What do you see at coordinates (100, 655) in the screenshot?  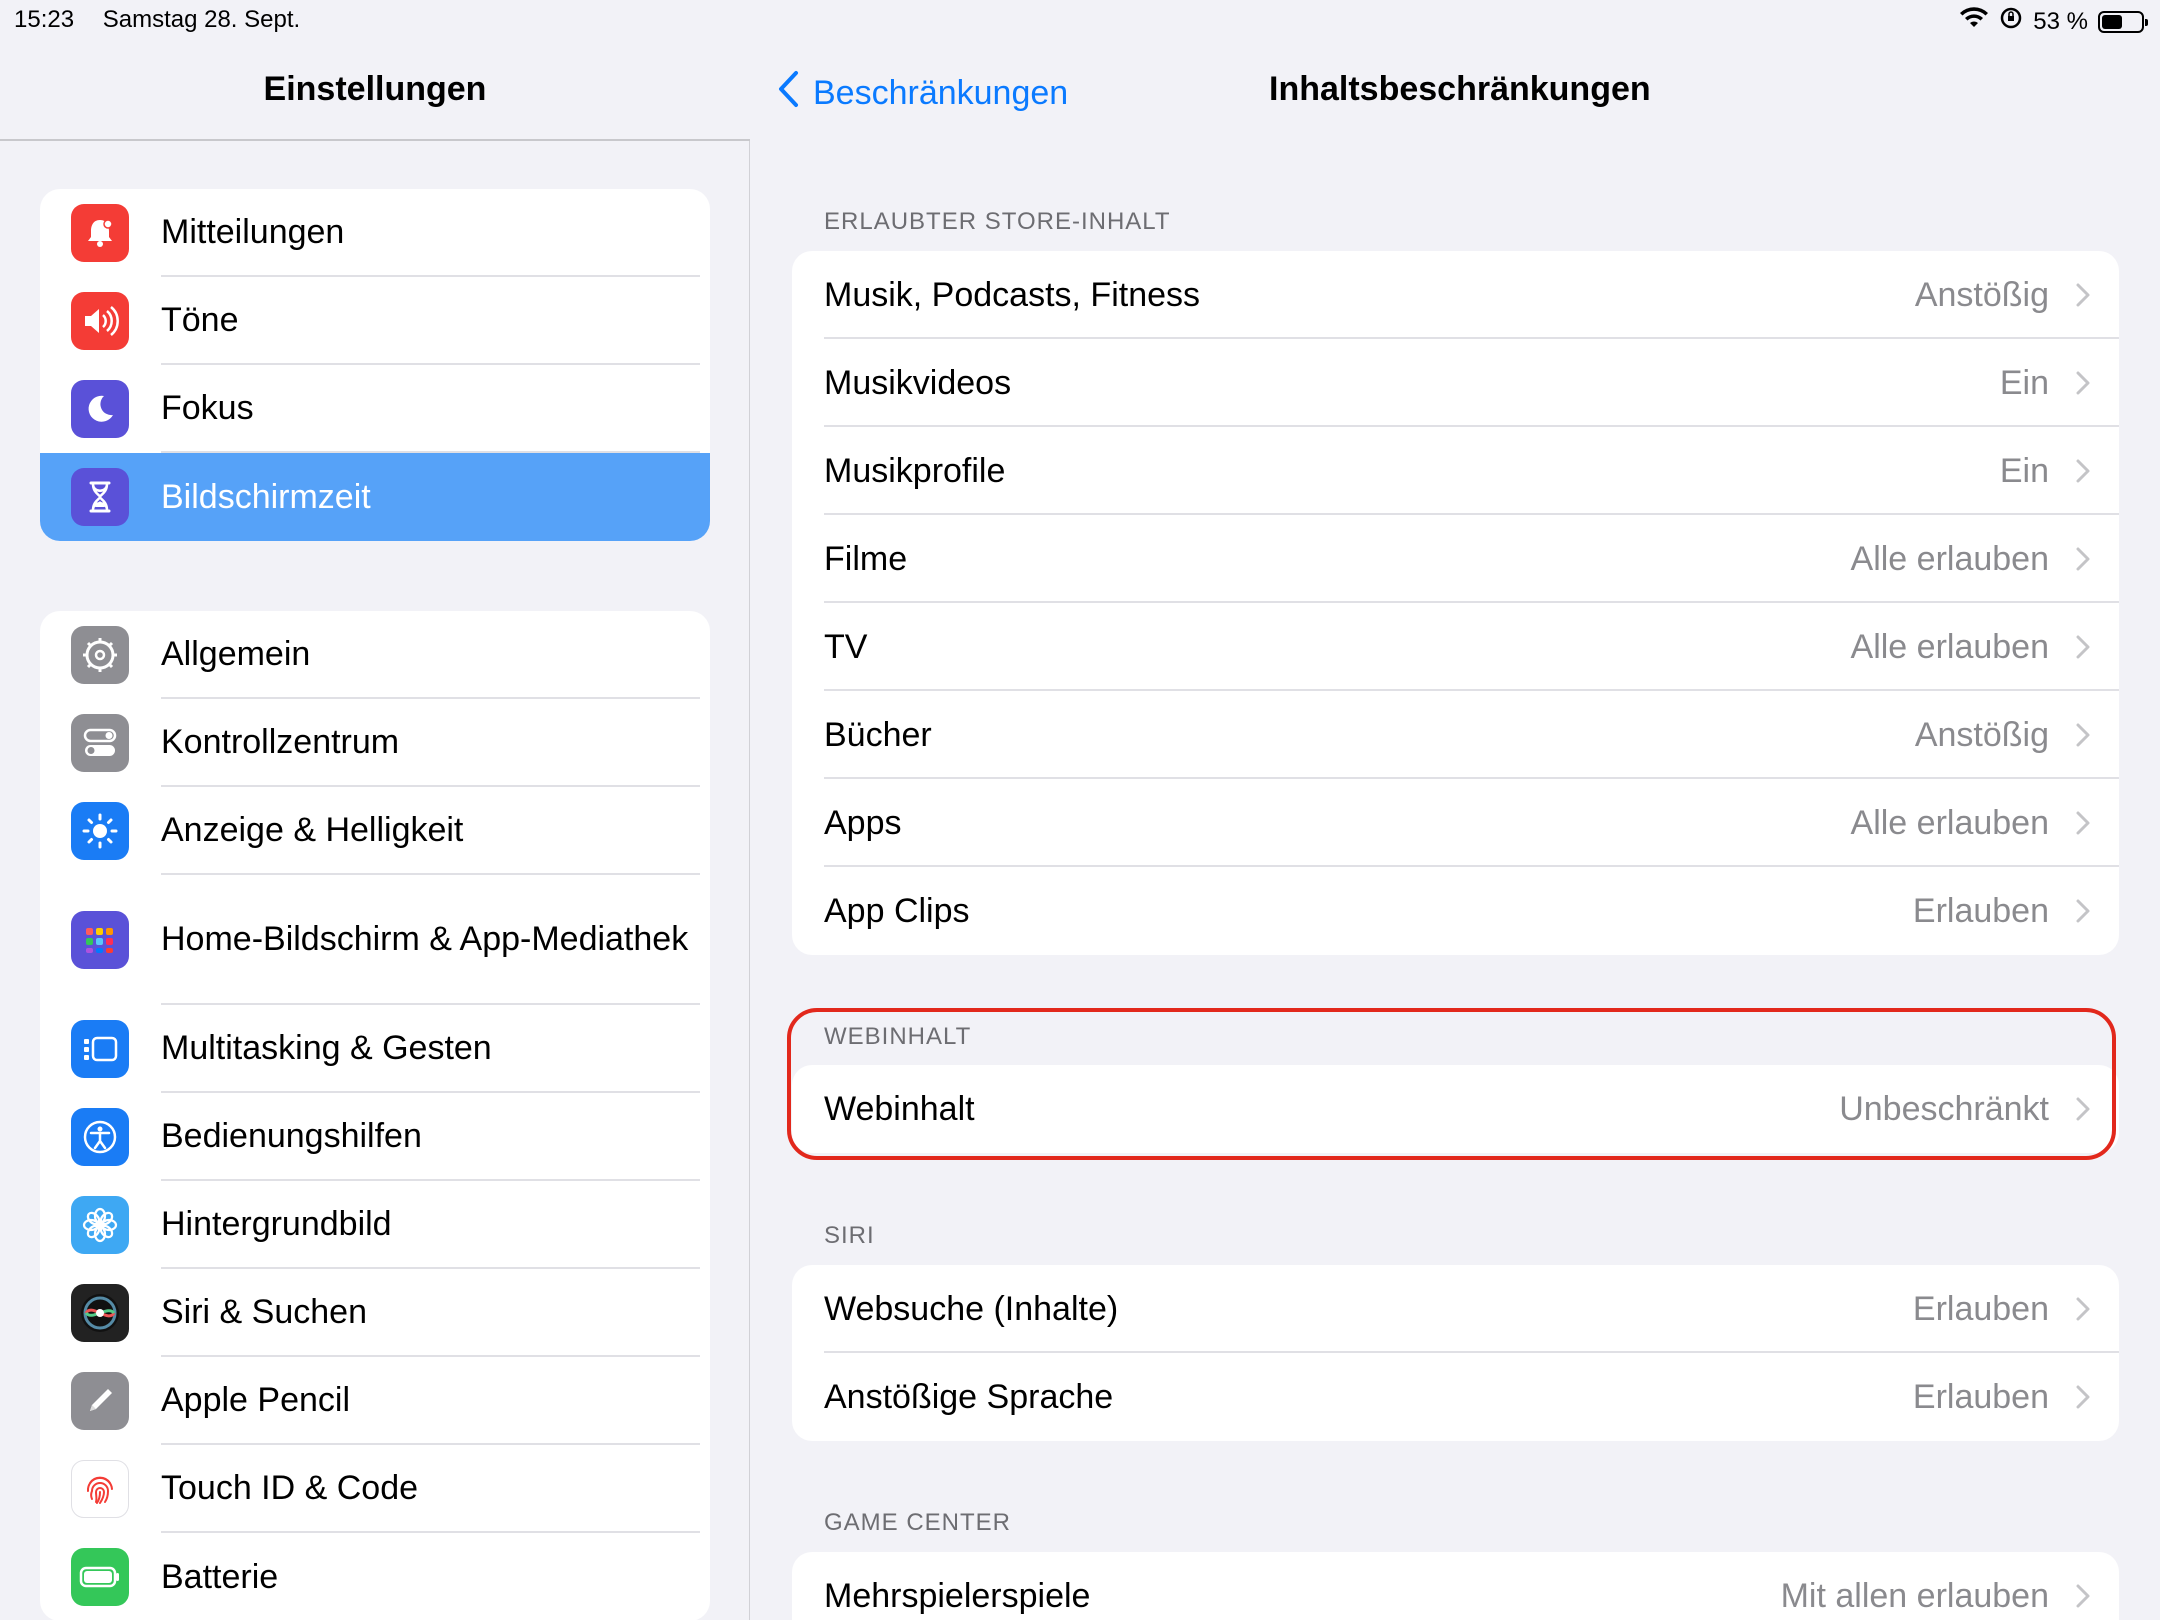 I see `gear-icon` at bounding box center [100, 655].